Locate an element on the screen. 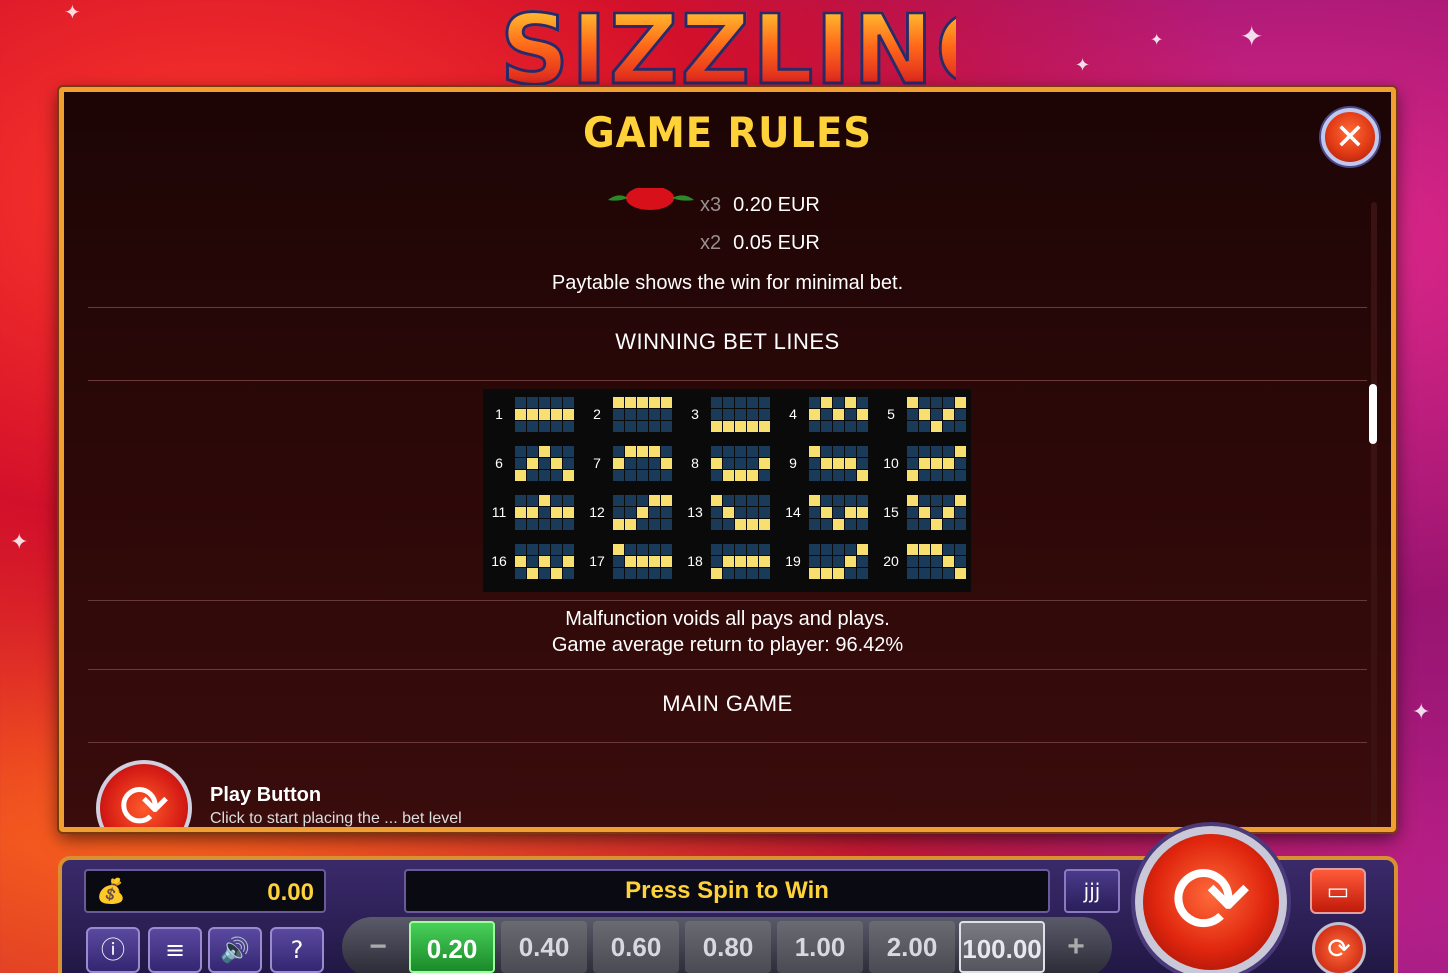 This screenshot has height=973, width=1448. bet-line-item: 20 is located at coordinates (925, 564).